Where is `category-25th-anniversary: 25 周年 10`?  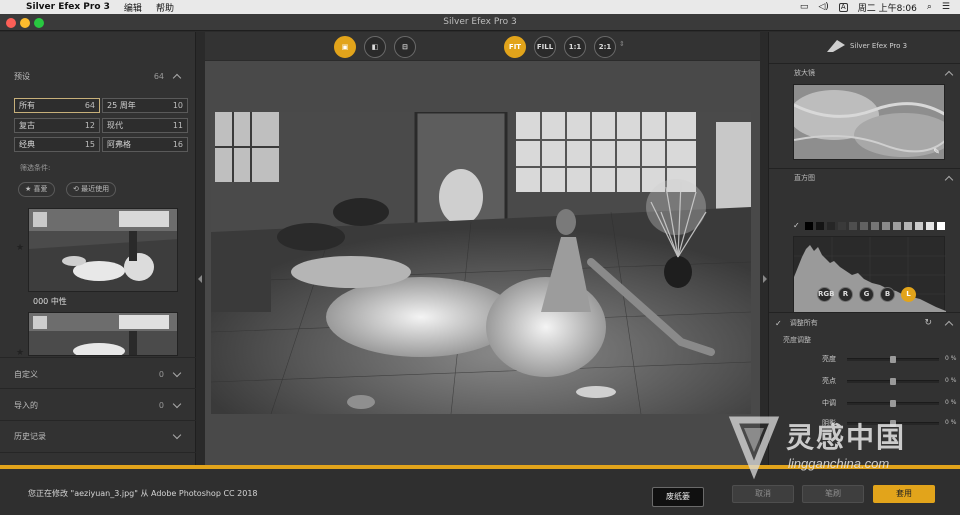 category-25th-anniversary: 25 周年 10 is located at coordinates (145, 105).